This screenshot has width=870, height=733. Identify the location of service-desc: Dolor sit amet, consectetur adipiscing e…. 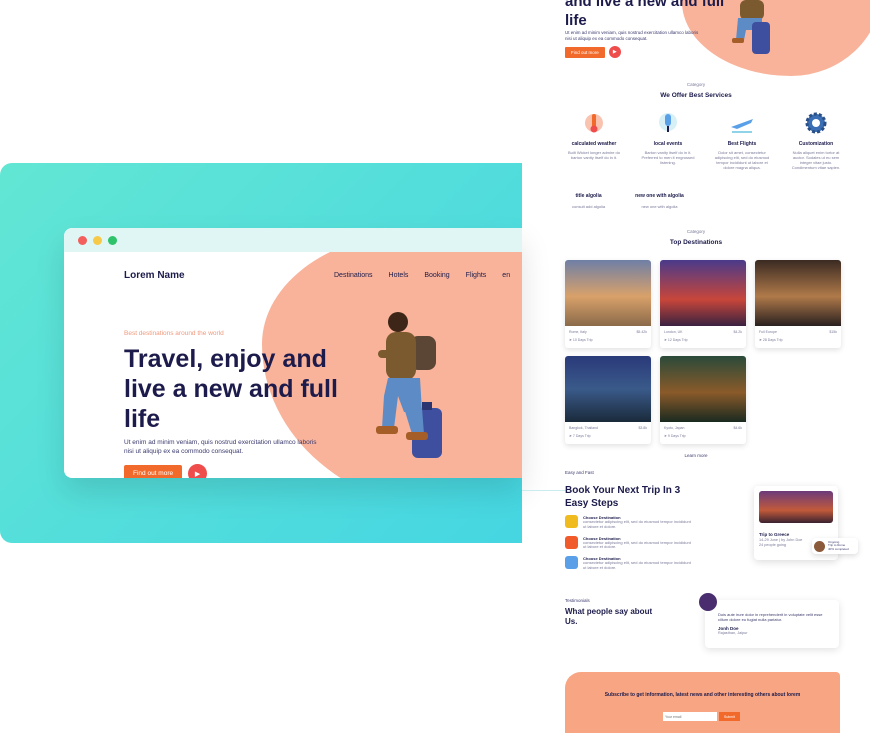
(742, 160).